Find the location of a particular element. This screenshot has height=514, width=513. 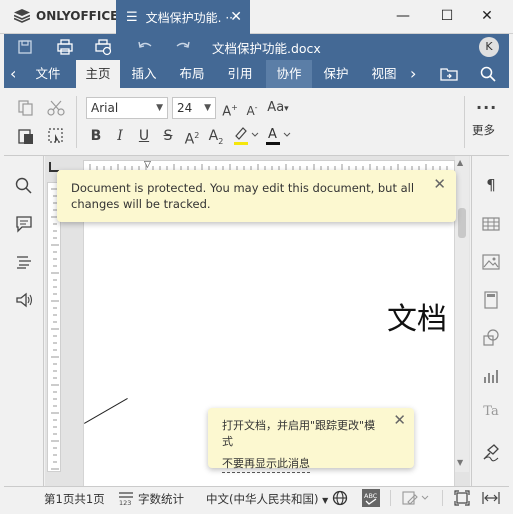

language-select: 中文(中华人民共和国) ▼ is located at coordinates (267, 499).